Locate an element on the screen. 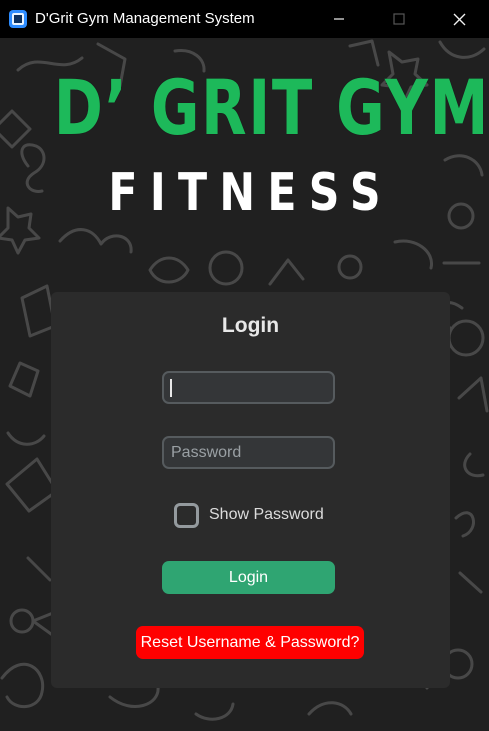 This screenshot has width=489, height=731. show-password-option: Show Password is located at coordinates (249, 515).